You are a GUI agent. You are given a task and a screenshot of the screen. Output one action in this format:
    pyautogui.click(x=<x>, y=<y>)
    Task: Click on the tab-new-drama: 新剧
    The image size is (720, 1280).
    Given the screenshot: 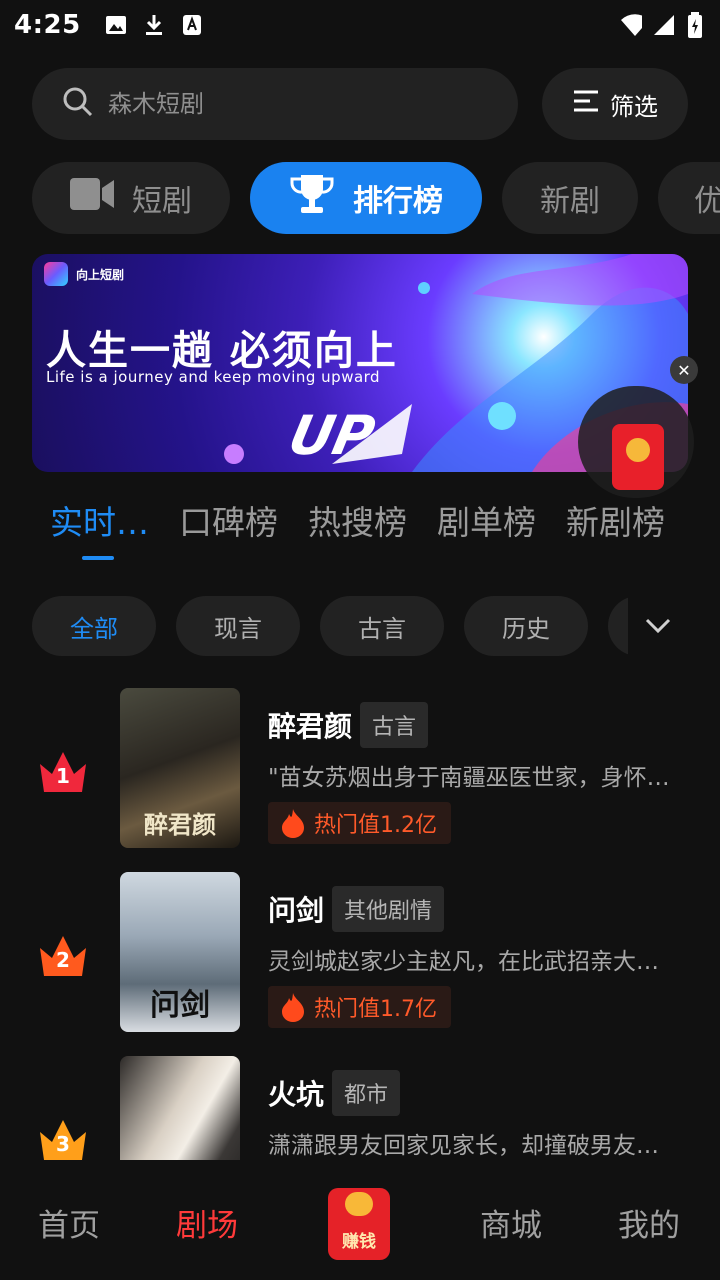 What is the action you would take?
    pyautogui.click(x=570, y=198)
    